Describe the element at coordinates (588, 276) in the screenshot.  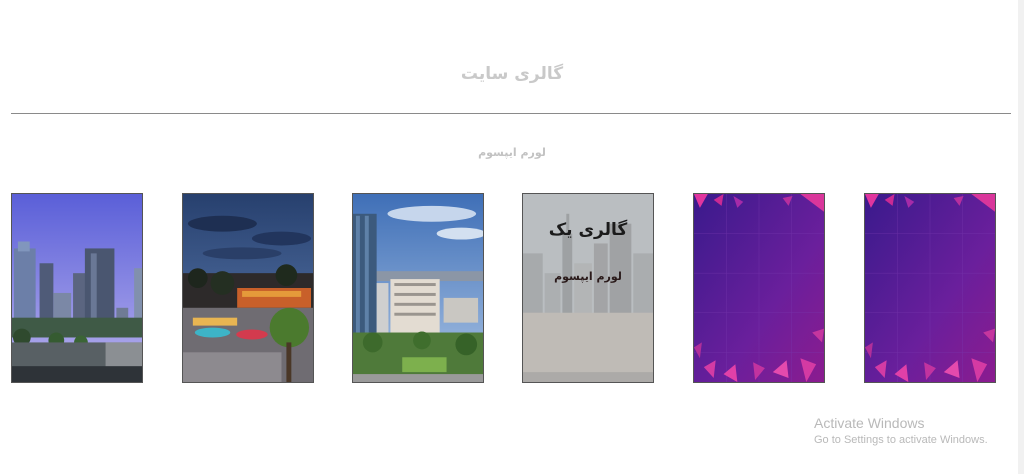
I see `card-overlay-text: لورم ایپسوم` at that location.